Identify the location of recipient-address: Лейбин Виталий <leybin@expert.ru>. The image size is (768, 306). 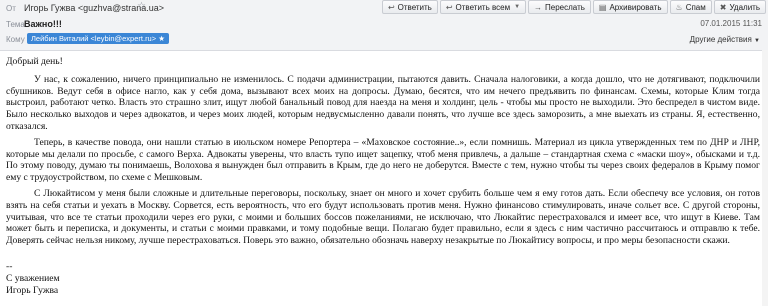
(94, 38).